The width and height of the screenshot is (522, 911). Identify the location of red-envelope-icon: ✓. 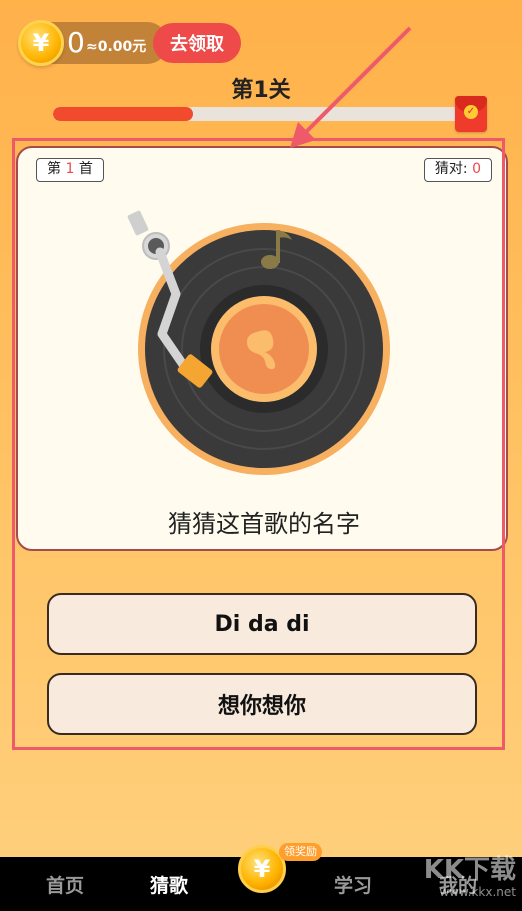
(471, 114).